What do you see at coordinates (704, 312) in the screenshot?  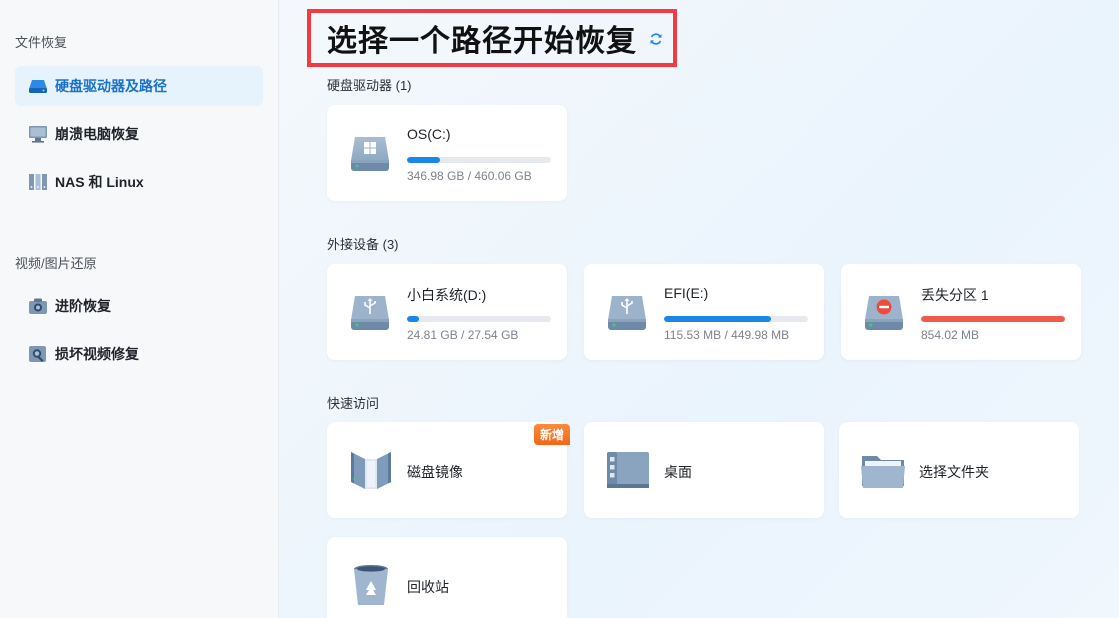 I see `drive-card-e: EFI(E:) 115.53 MB / 449.98 MB` at bounding box center [704, 312].